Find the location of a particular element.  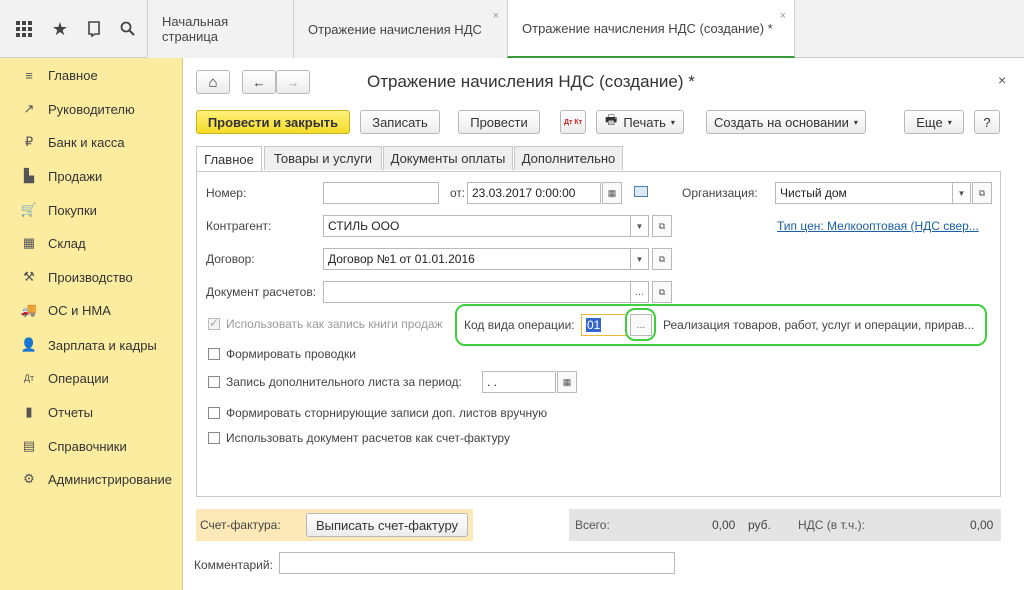

tab-vat-list: Отражение начисления НДС × is located at coordinates (400, 29).